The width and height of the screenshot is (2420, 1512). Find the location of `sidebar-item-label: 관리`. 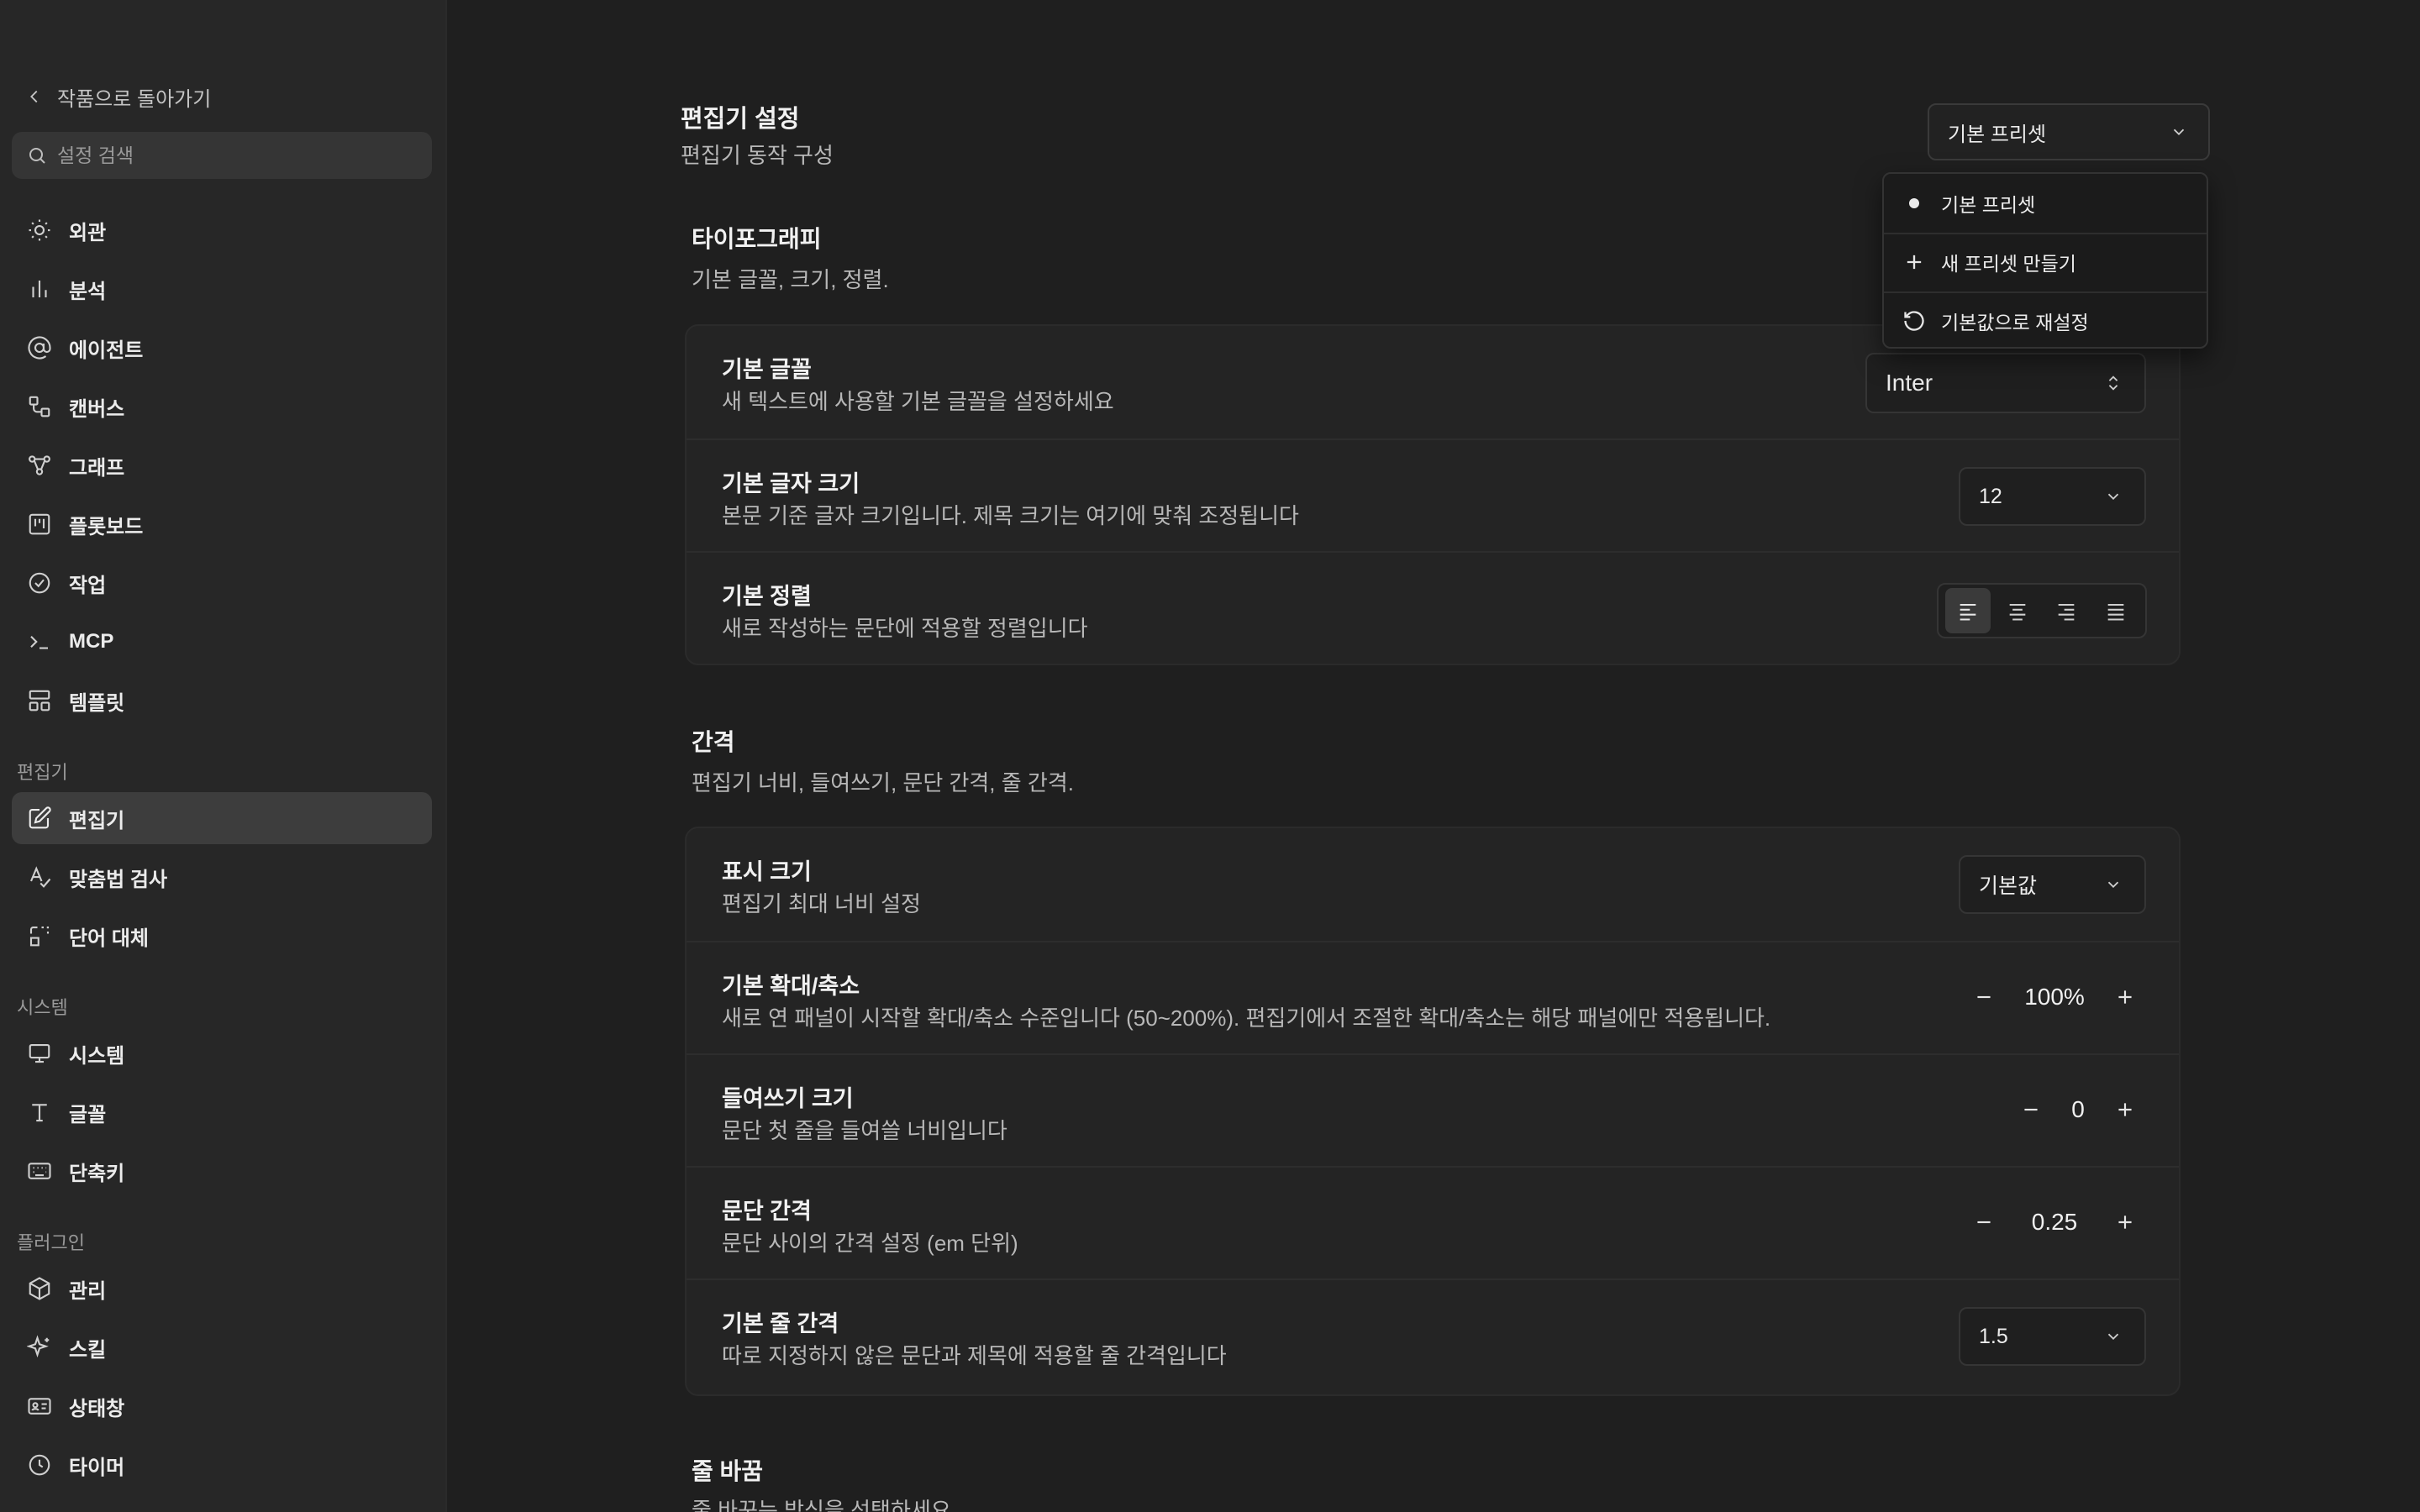

sidebar-item-label: 관리 is located at coordinates (88, 1291).